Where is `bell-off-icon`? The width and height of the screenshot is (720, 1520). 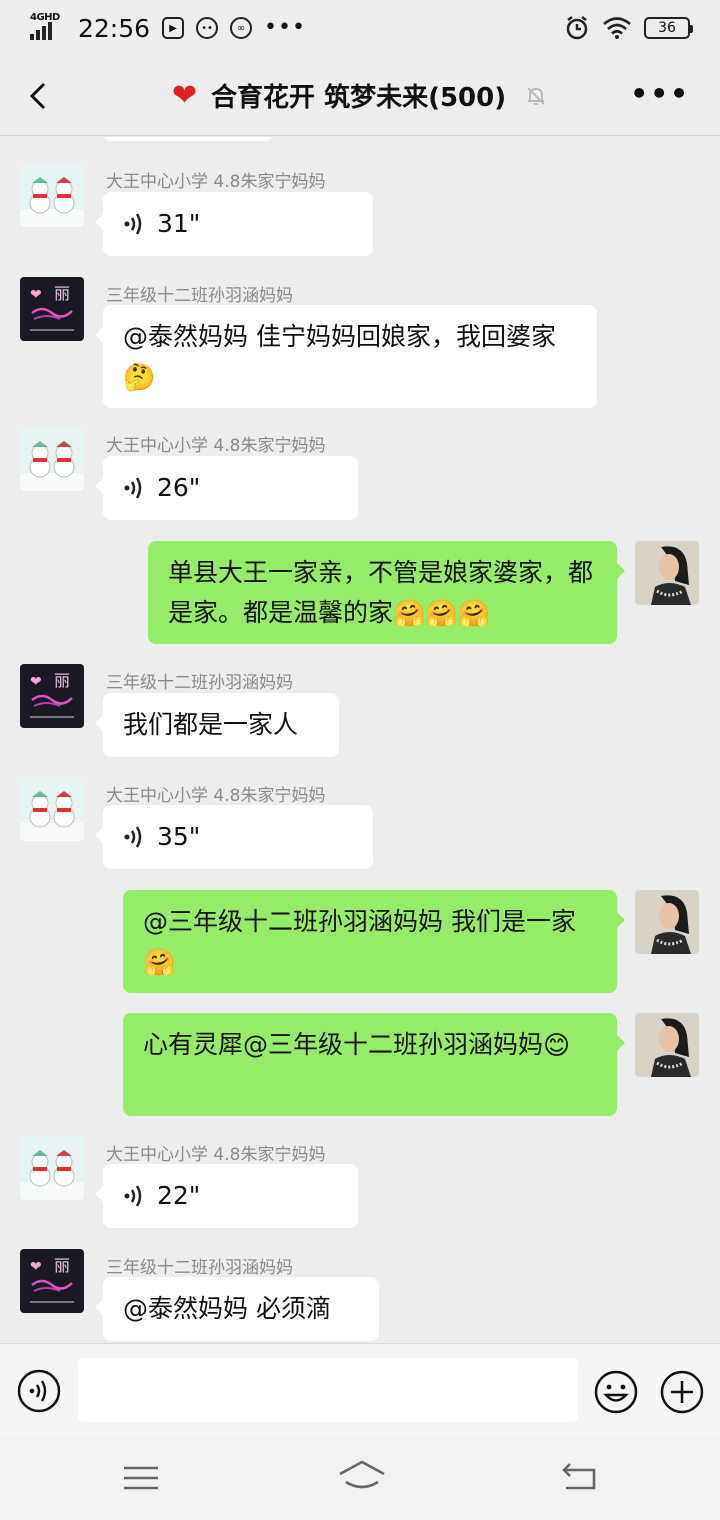
bell-off-icon is located at coordinates (536, 95).